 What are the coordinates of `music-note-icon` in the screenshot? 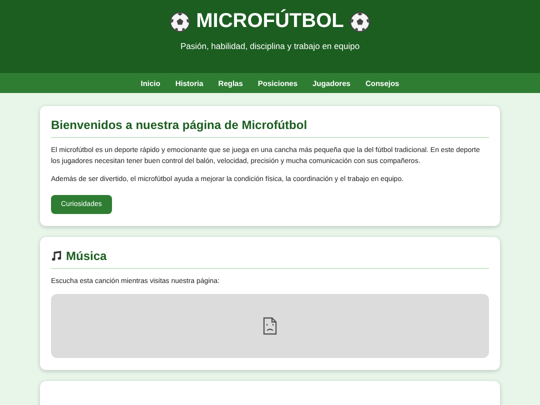 It's located at (56, 256).